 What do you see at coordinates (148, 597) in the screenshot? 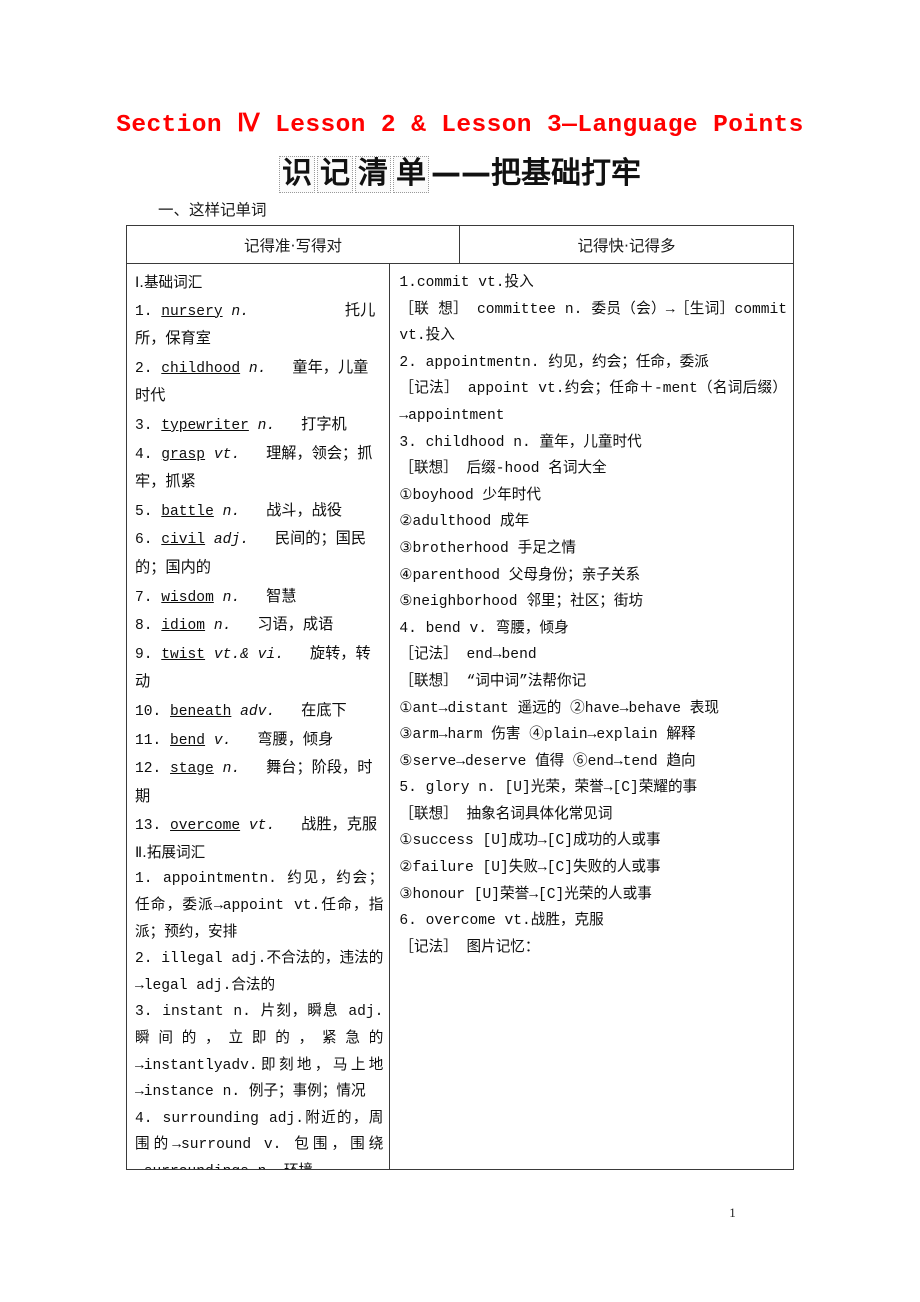
I see `entry-number: 7.` at bounding box center [148, 597].